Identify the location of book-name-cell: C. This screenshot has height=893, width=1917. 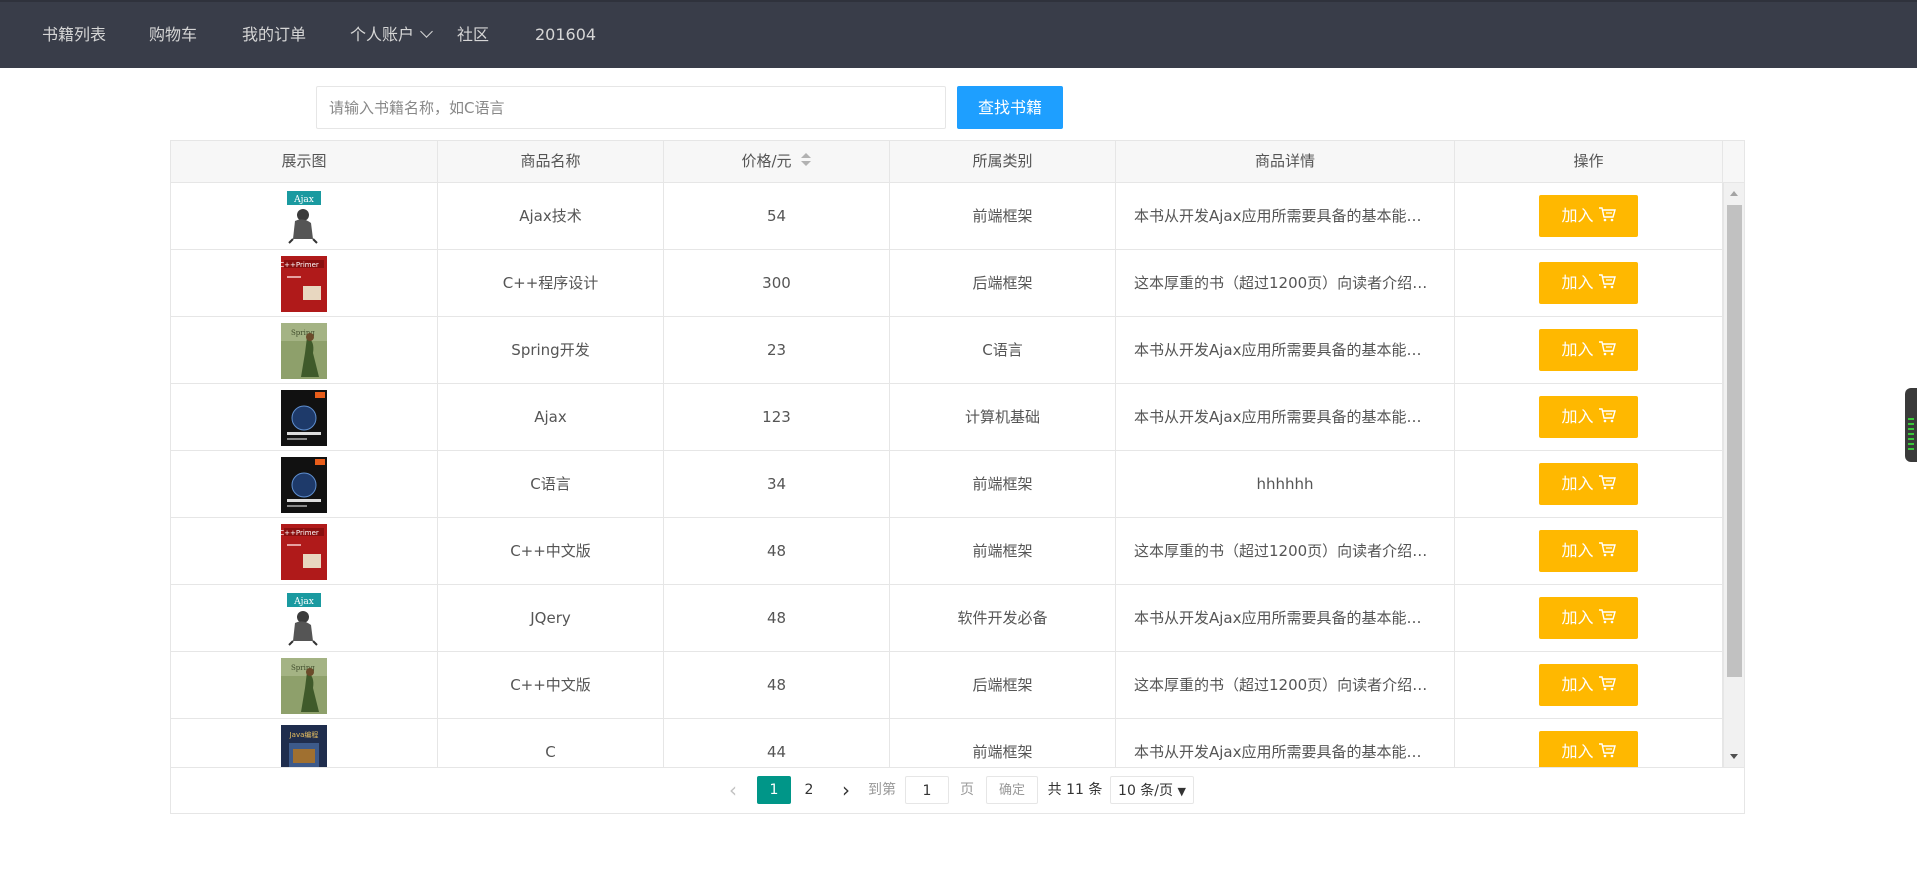
(551, 743).